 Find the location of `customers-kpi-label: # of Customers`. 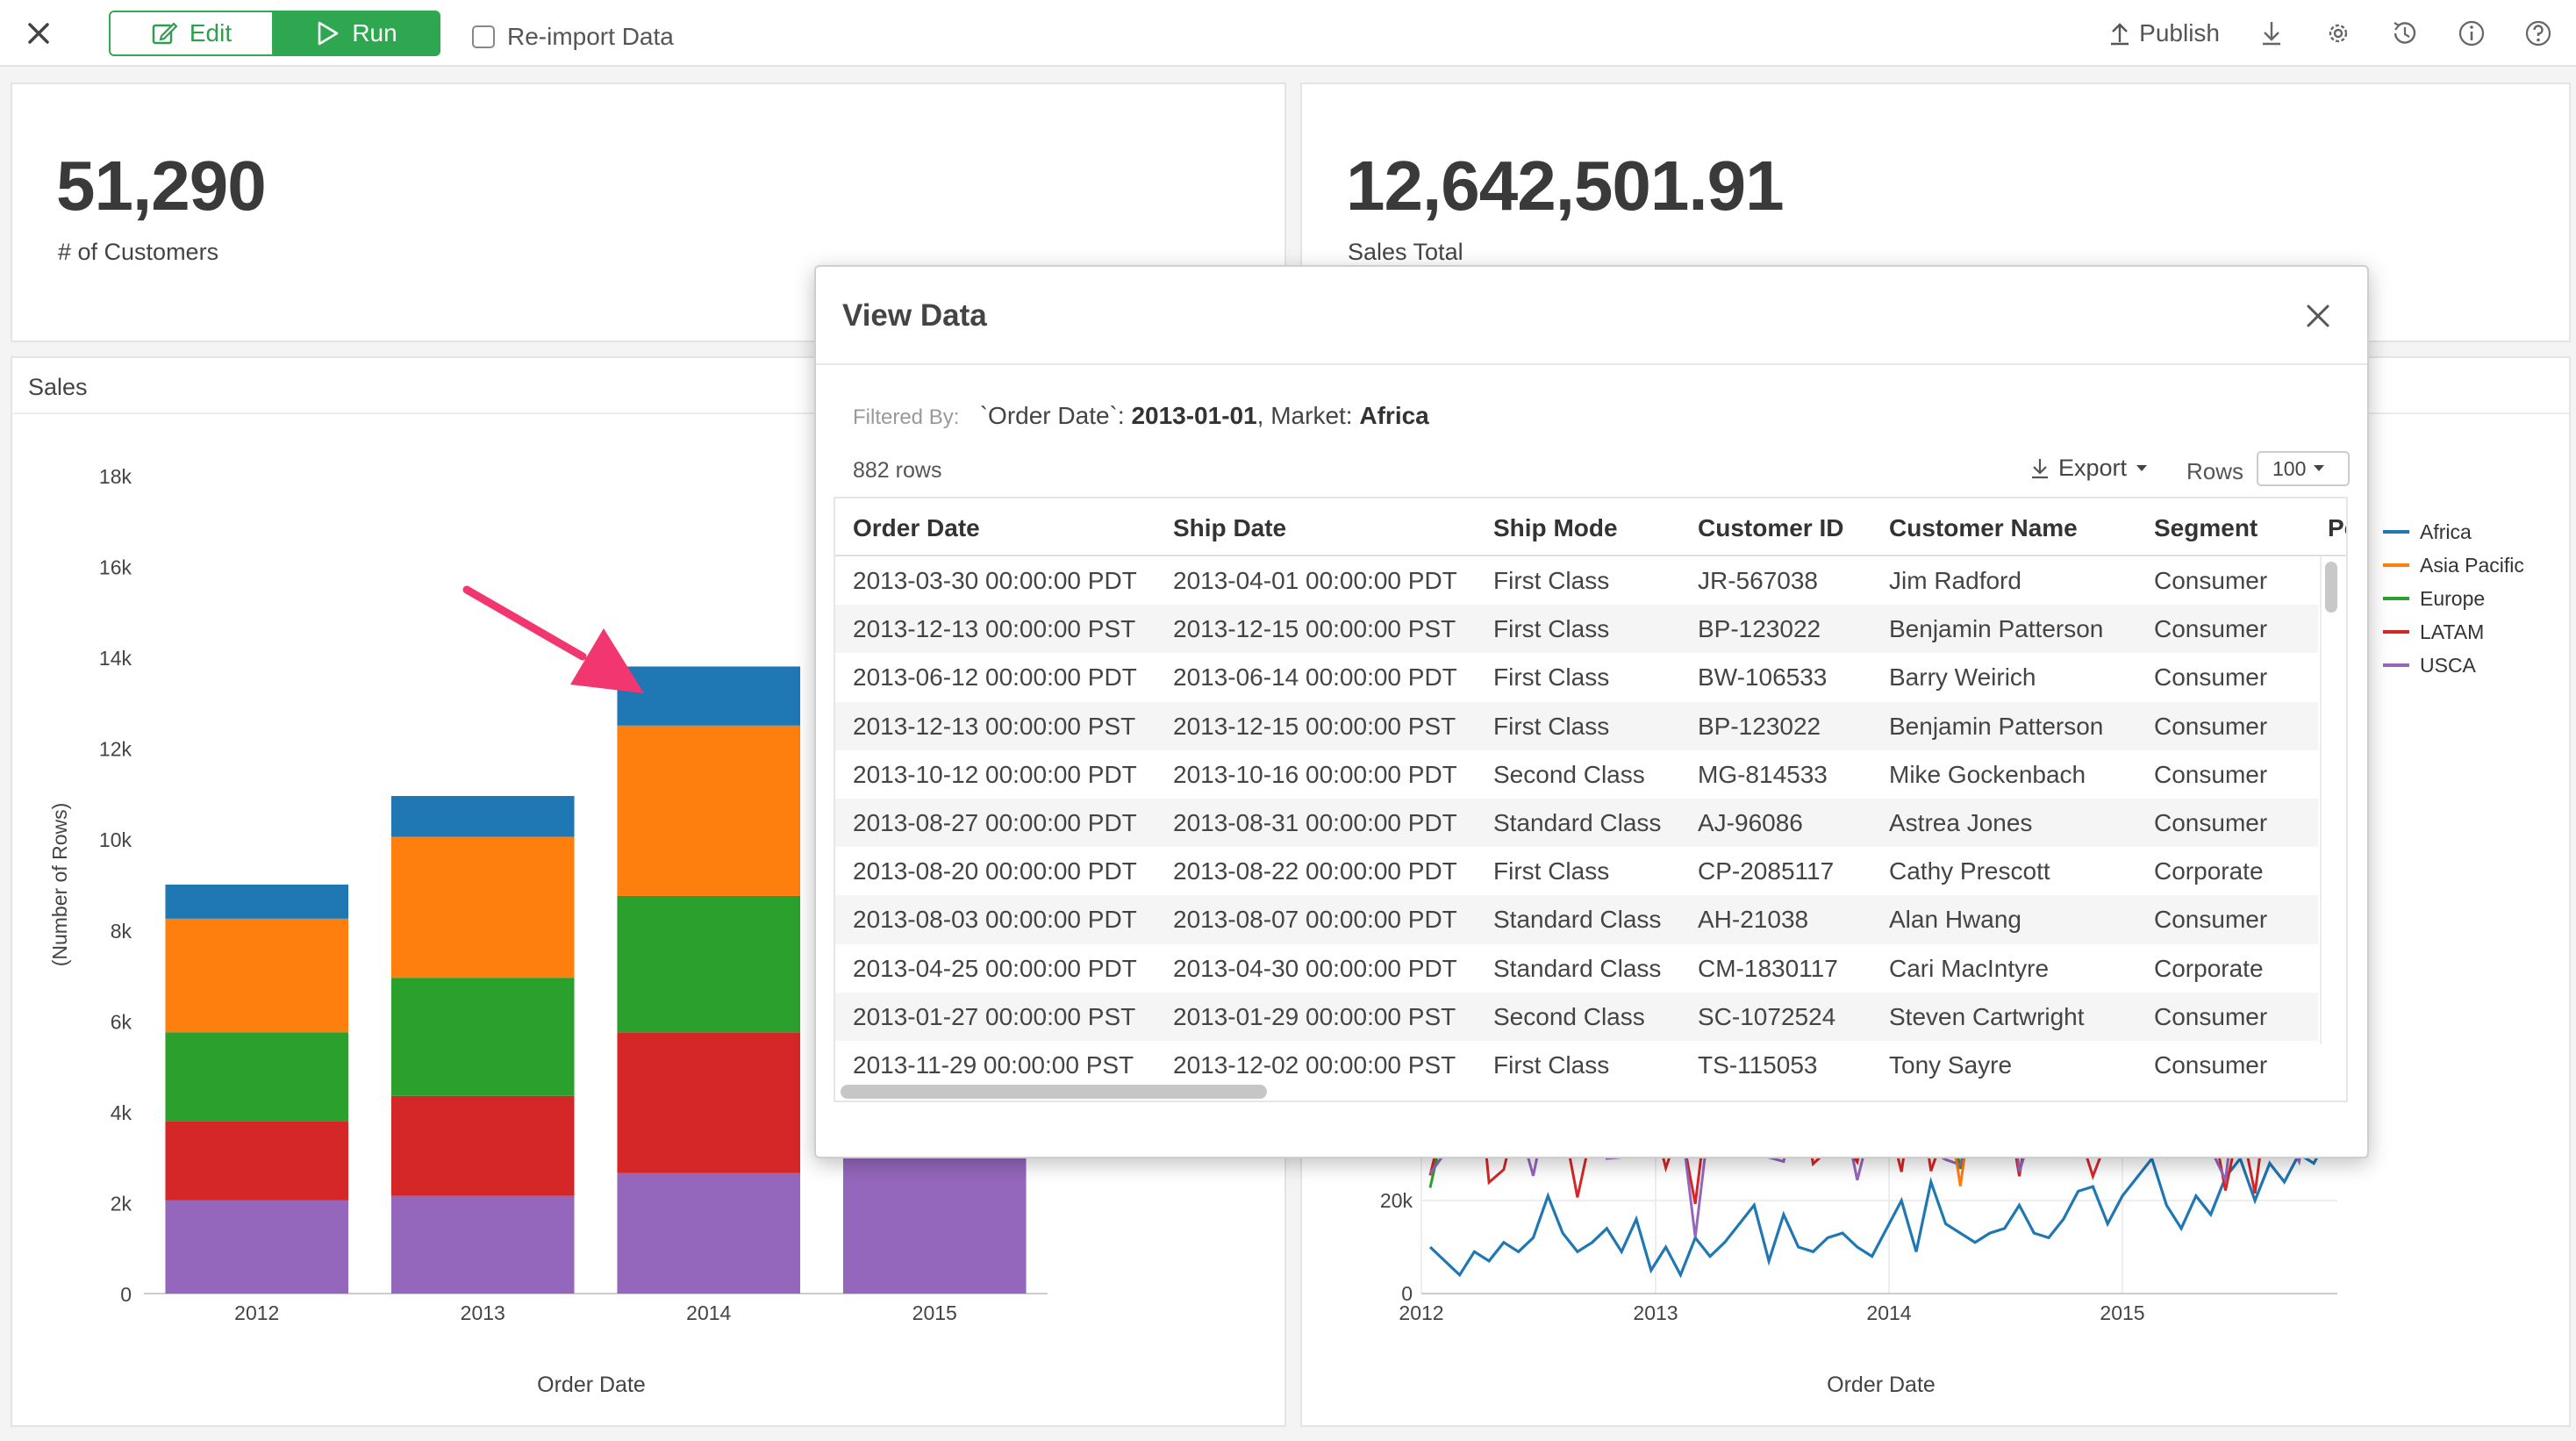

customers-kpi-label: # of Customers is located at coordinates (138, 252).